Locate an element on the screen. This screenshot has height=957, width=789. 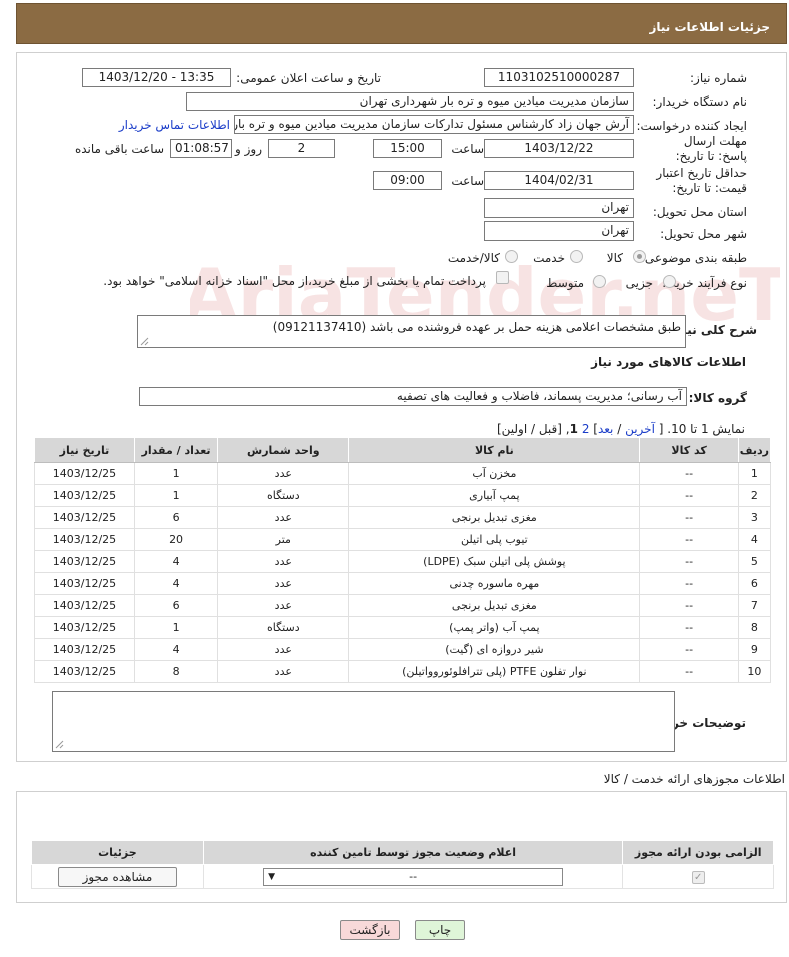
reply-deadline-date-field: 1403/12/22 is located at coordinates (559, 148).